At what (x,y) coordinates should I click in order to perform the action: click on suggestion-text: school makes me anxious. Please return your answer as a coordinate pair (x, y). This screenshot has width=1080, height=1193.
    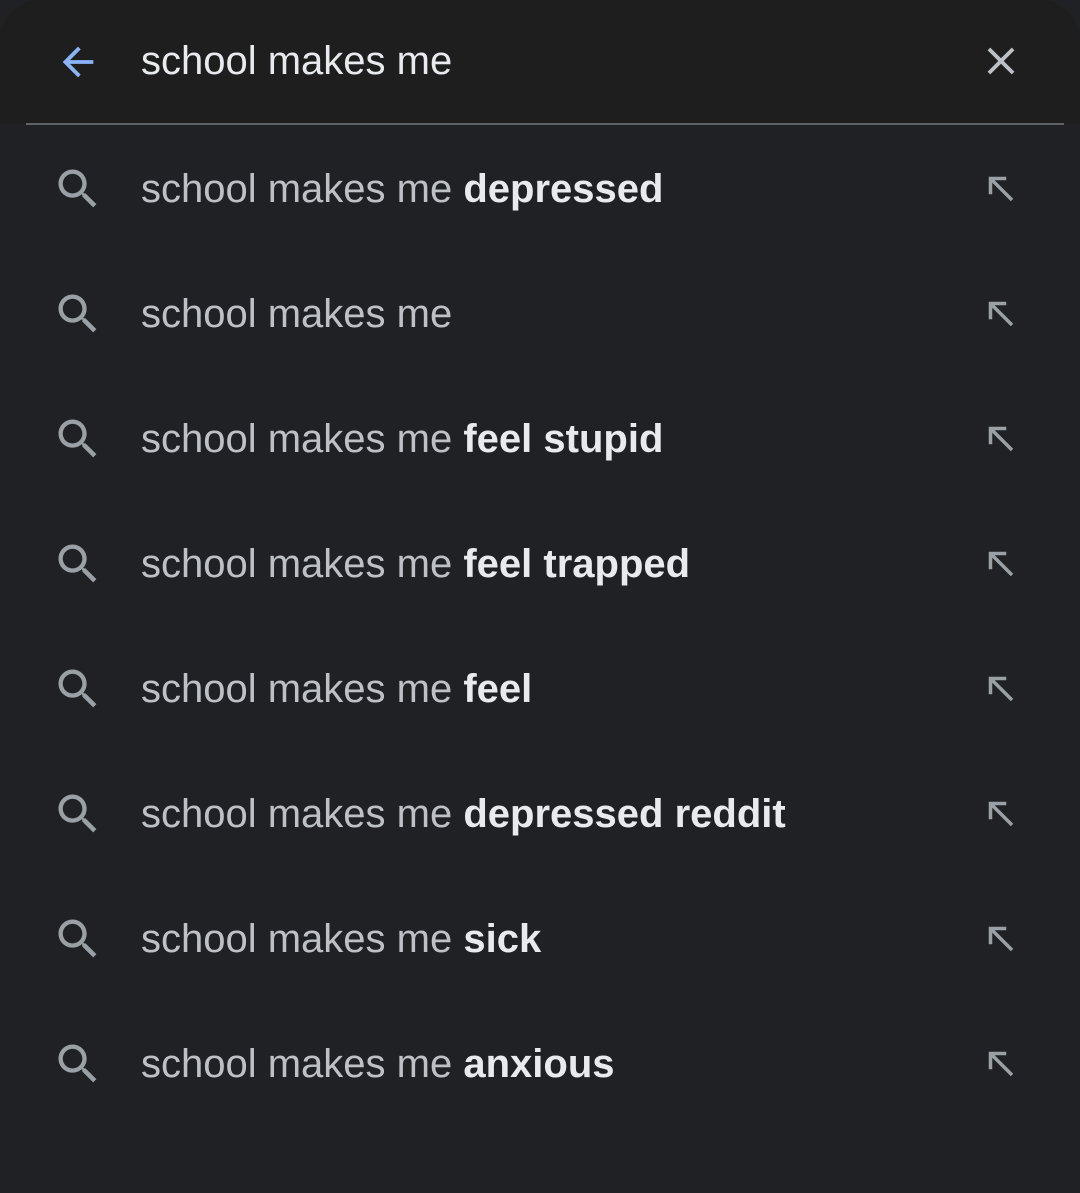
    Looking at the image, I should click on (378, 1064).